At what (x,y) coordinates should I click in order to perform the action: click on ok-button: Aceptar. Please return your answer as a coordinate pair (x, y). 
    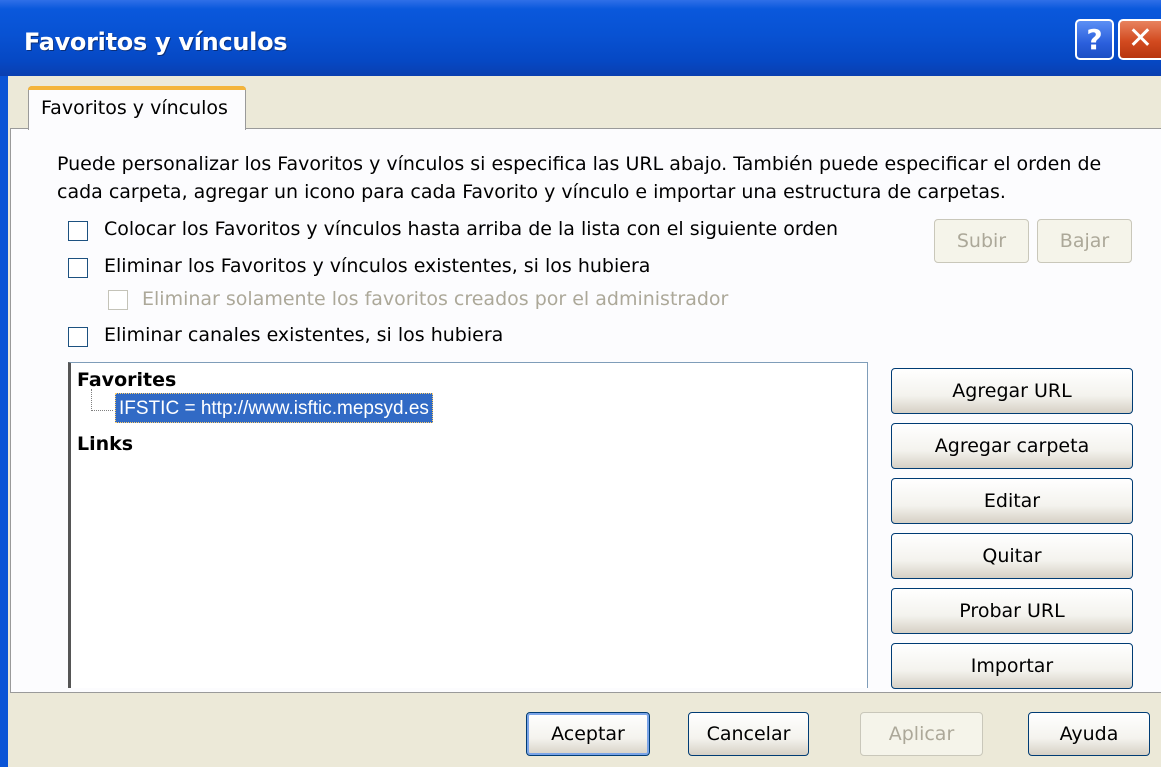
    Looking at the image, I should click on (588, 734).